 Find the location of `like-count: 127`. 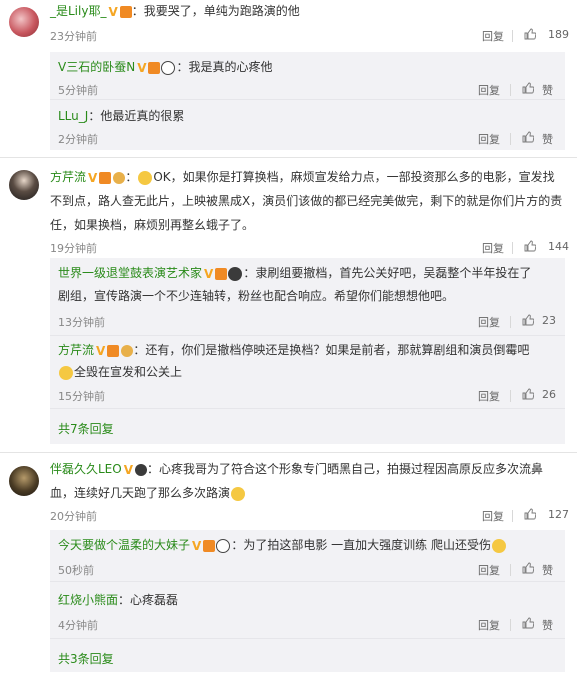

like-count: 127 is located at coordinates (558, 514).